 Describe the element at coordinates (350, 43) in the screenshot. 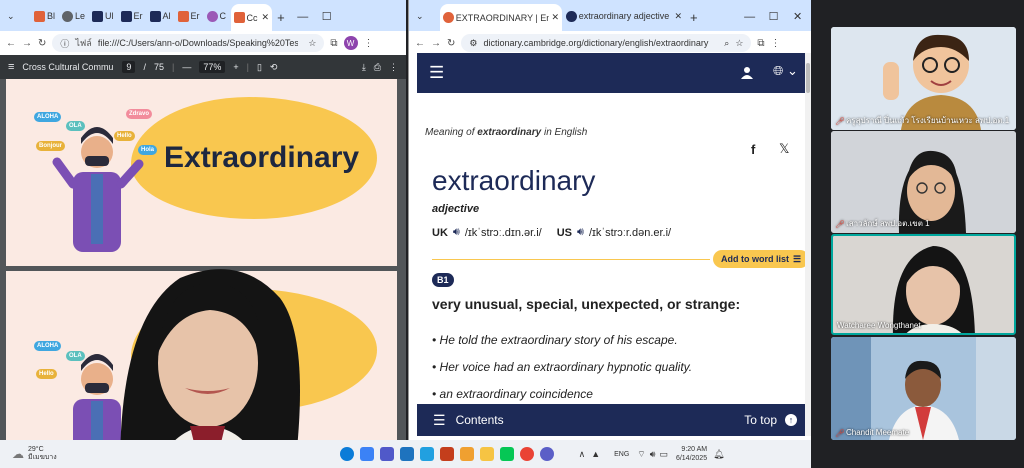

I see `profile-avatar: W` at that location.